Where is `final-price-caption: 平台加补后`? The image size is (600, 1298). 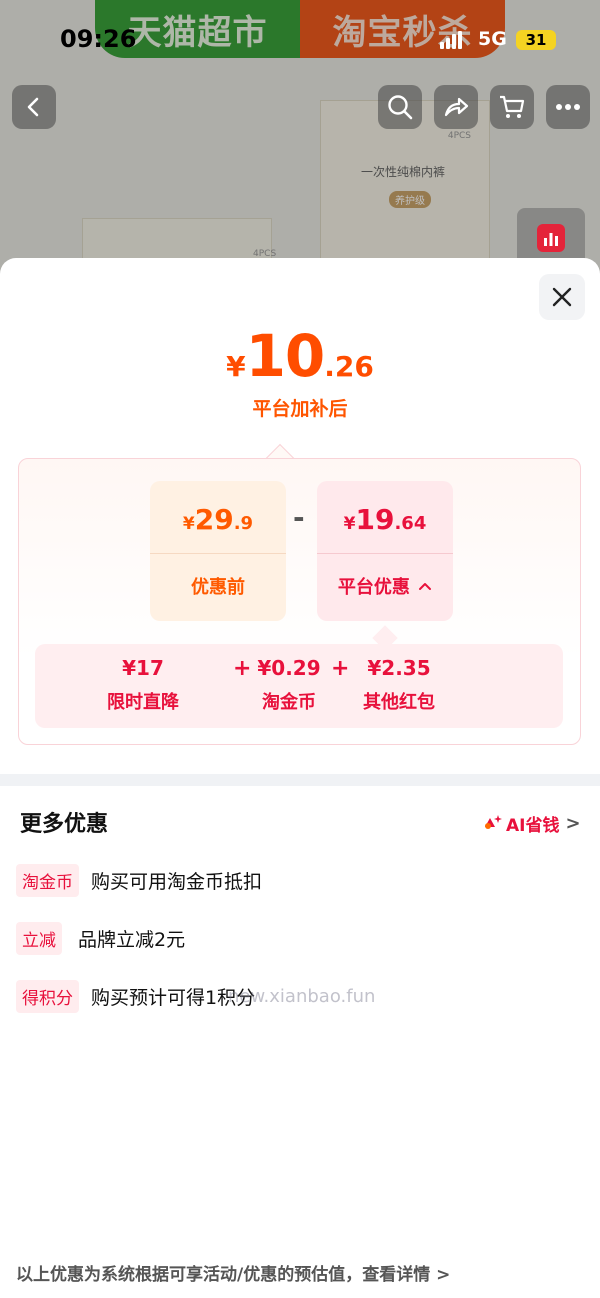 final-price-caption: 平台加补后 is located at coordinates (300, 409).